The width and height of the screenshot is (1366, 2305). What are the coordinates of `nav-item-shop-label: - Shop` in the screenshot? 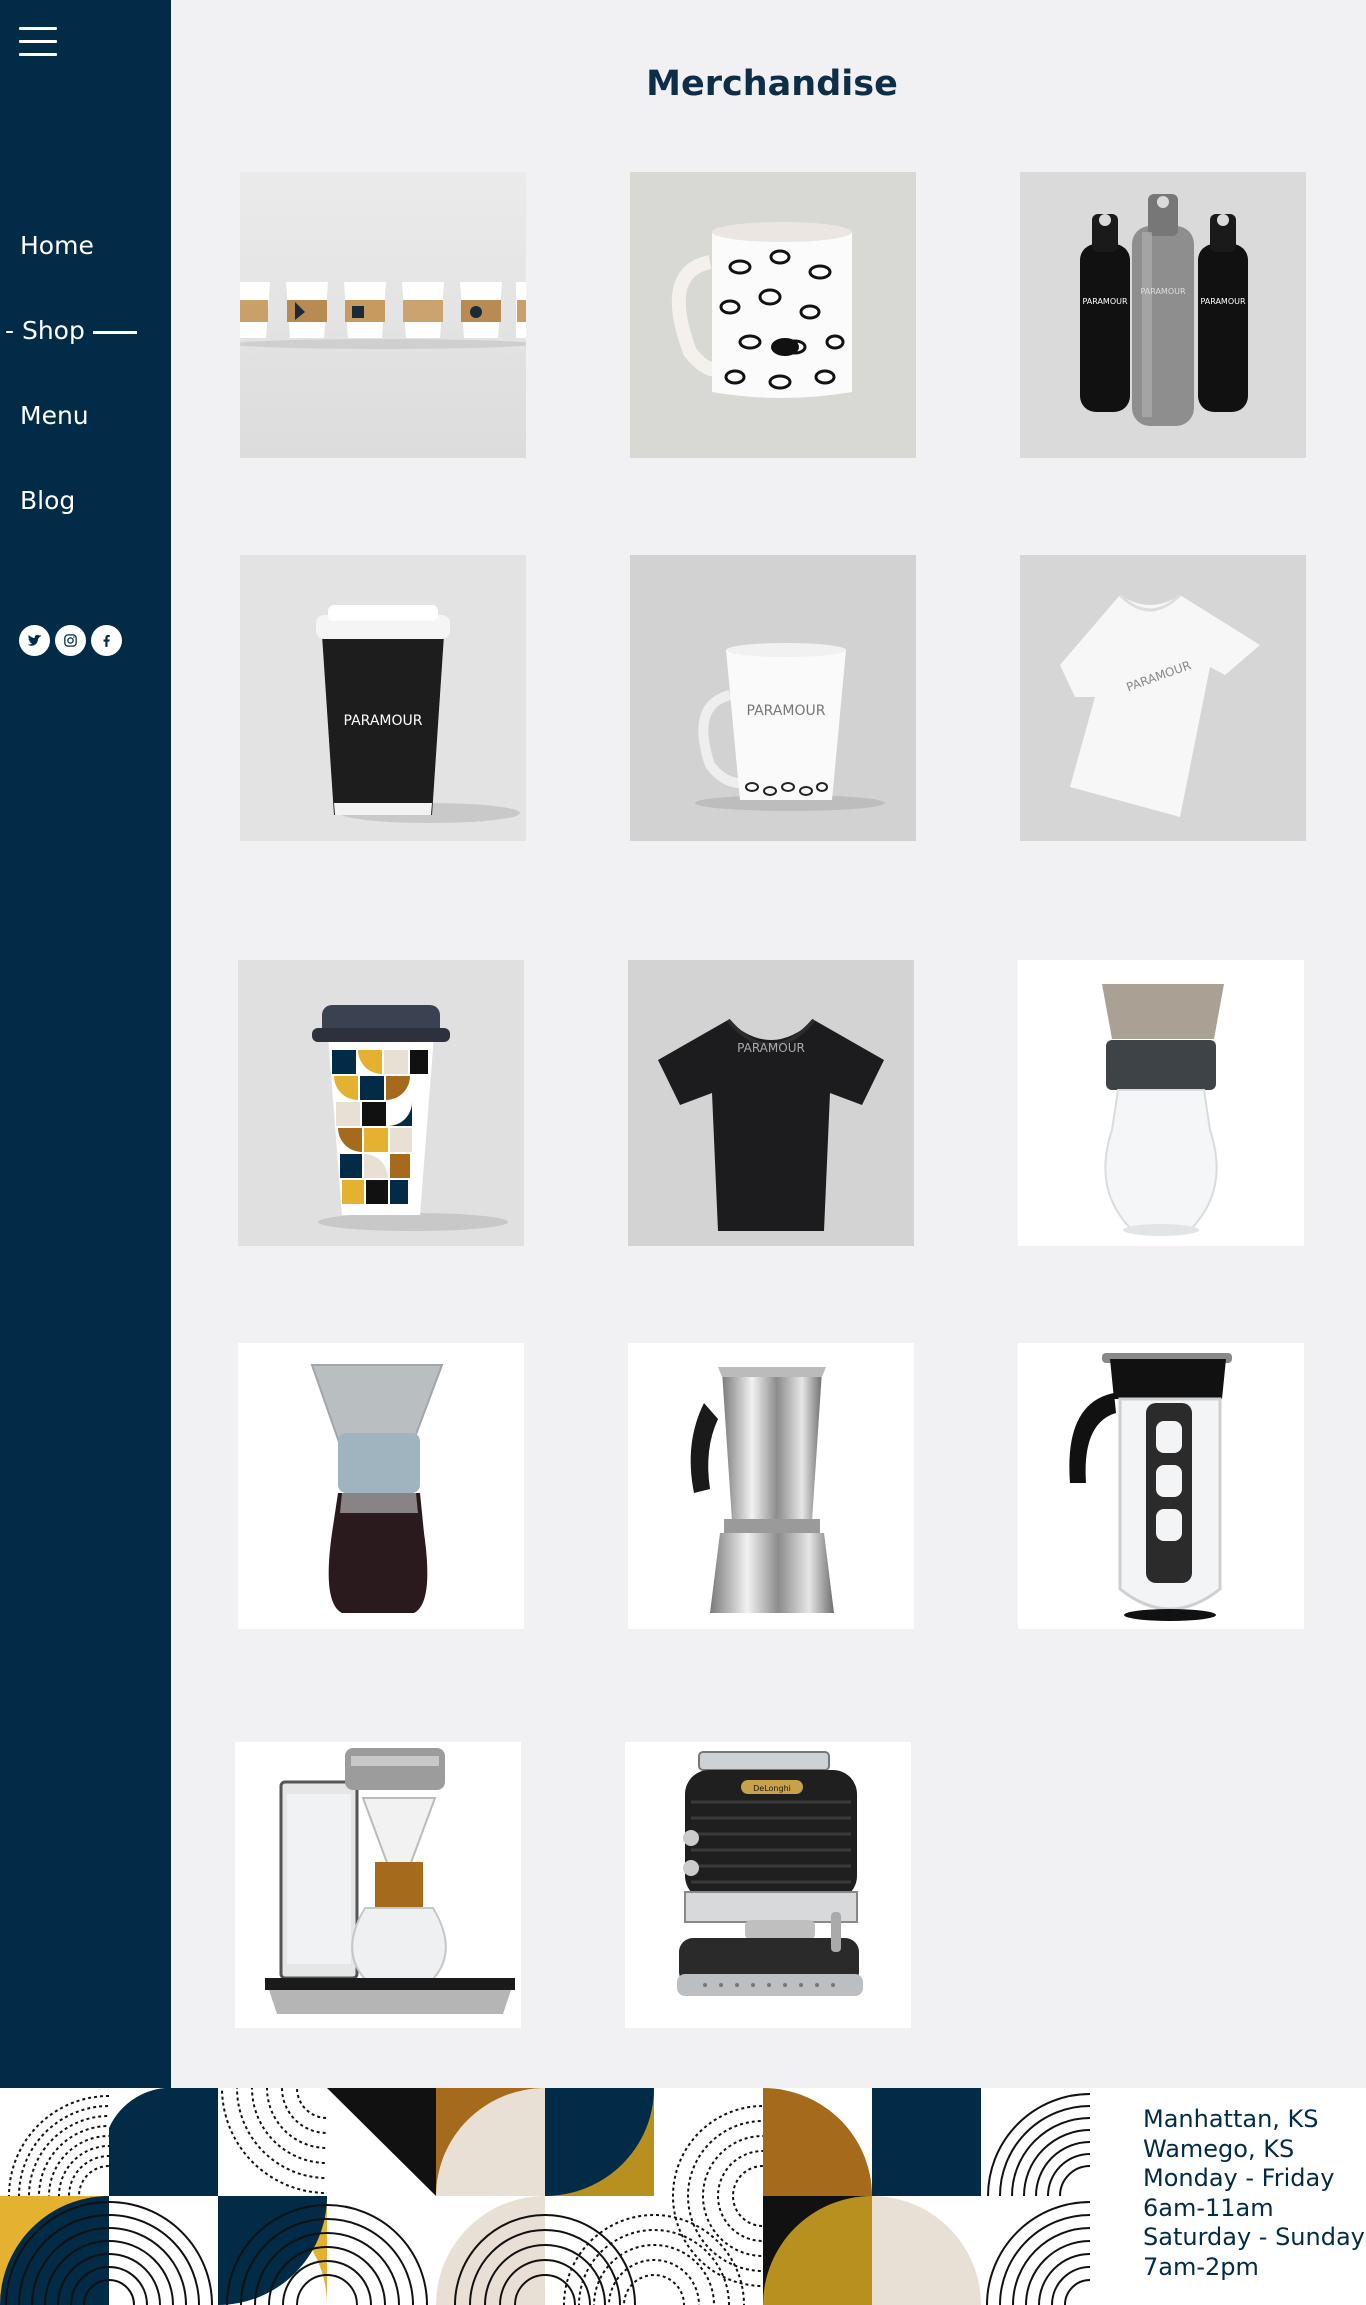 It's located at (45, 330).